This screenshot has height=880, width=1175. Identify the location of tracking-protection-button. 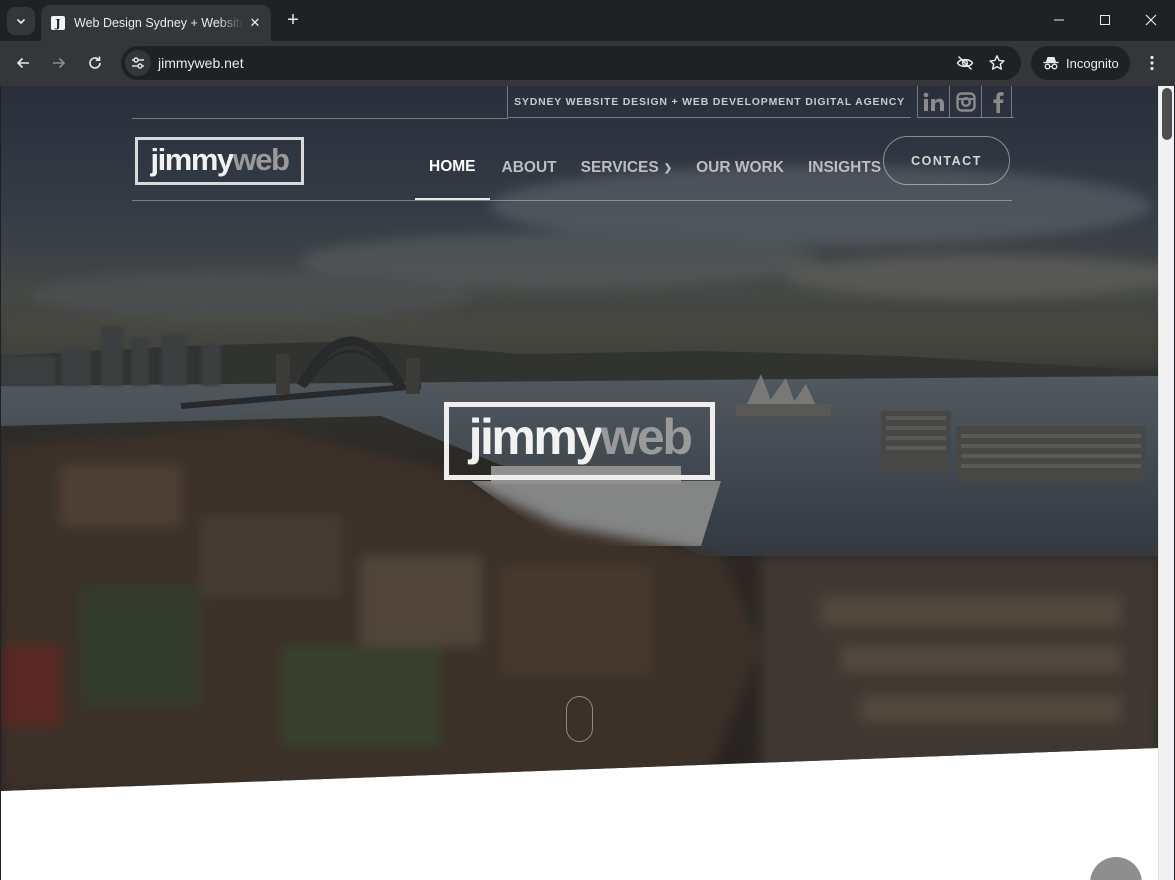
(965, 63).